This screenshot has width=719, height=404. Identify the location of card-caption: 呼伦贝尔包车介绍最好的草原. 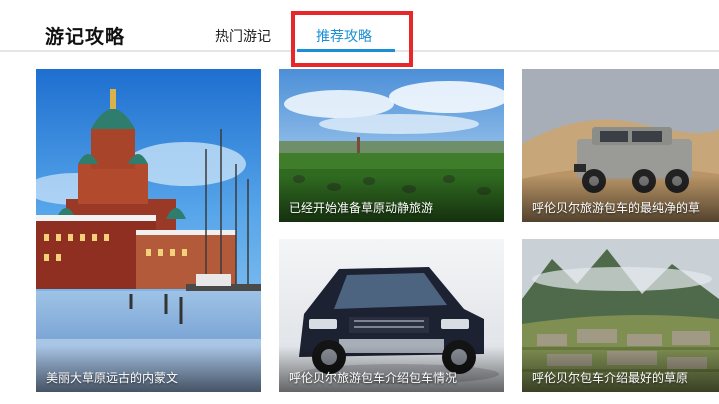
(610, 378).